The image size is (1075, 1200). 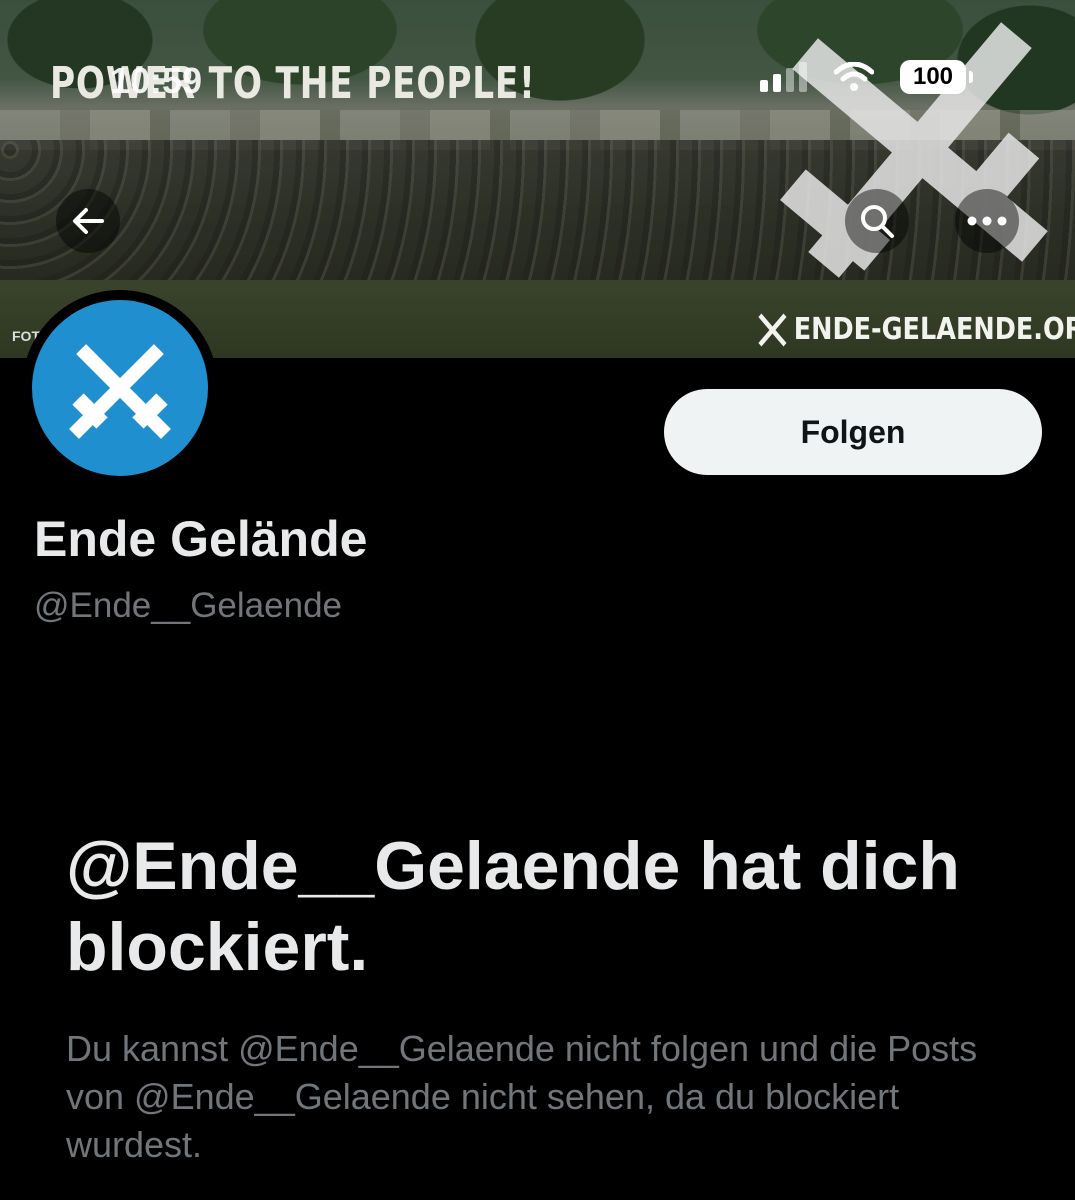 I want to click on search-icon, so click(x=877, y=221).